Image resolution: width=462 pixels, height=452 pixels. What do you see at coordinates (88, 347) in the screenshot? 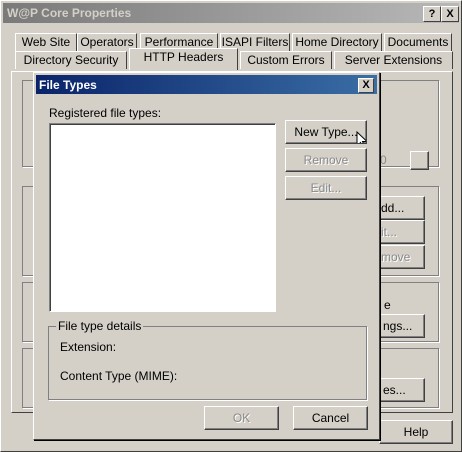
I see `extension-label: Extension:` at bounding box center [88, 347].